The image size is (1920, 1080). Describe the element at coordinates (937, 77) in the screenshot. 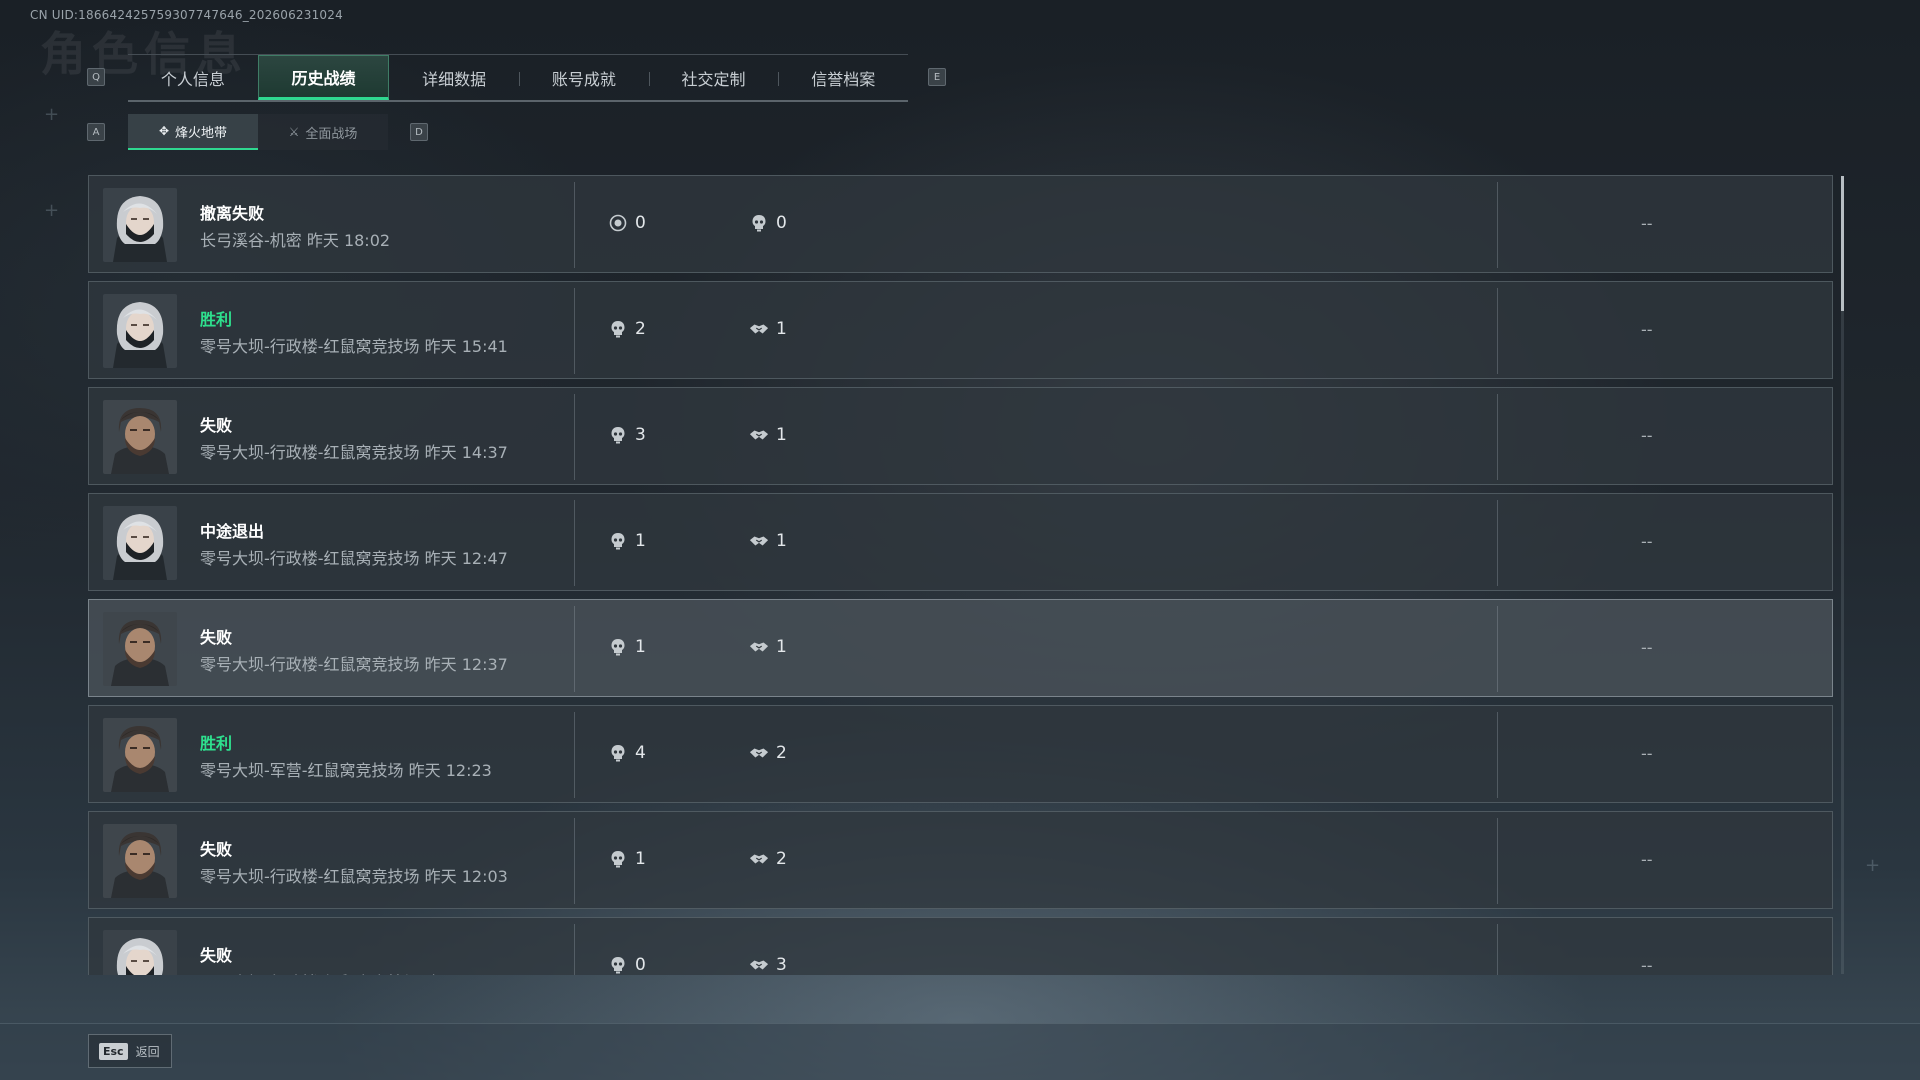

I see `next-tab-key: E` at that location.